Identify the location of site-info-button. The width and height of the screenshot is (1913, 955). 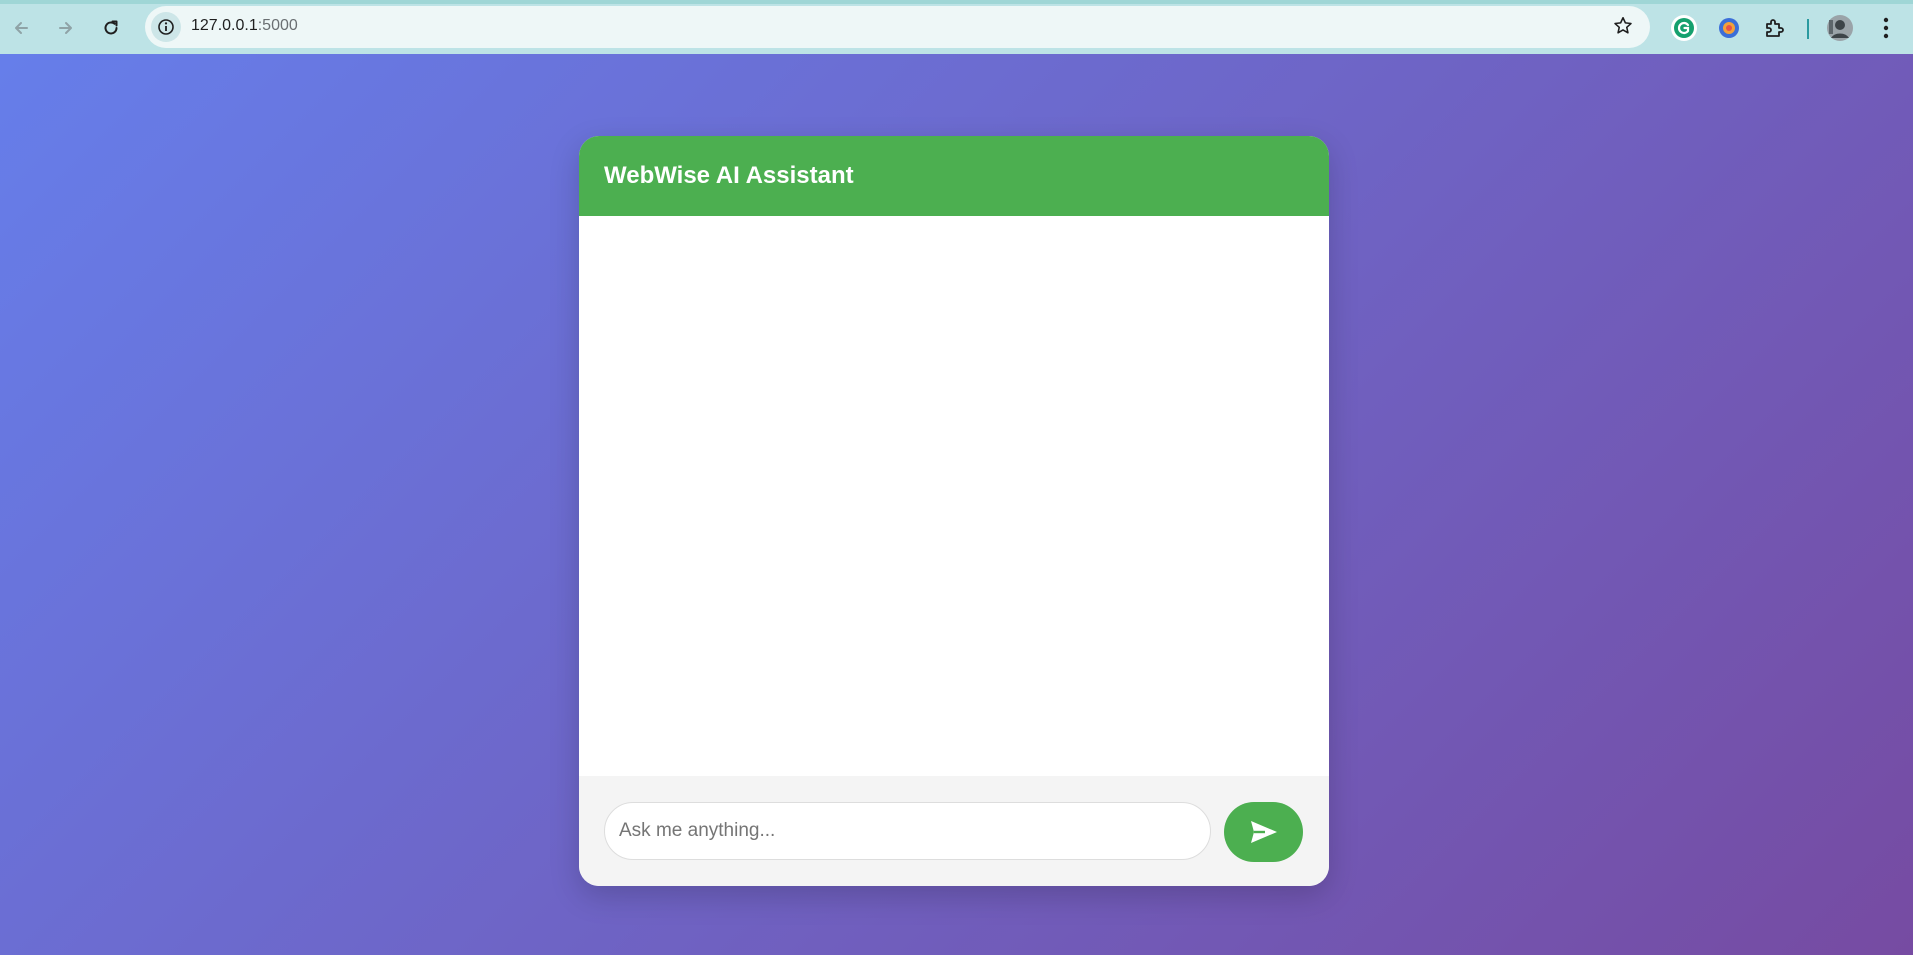
(166, 27).